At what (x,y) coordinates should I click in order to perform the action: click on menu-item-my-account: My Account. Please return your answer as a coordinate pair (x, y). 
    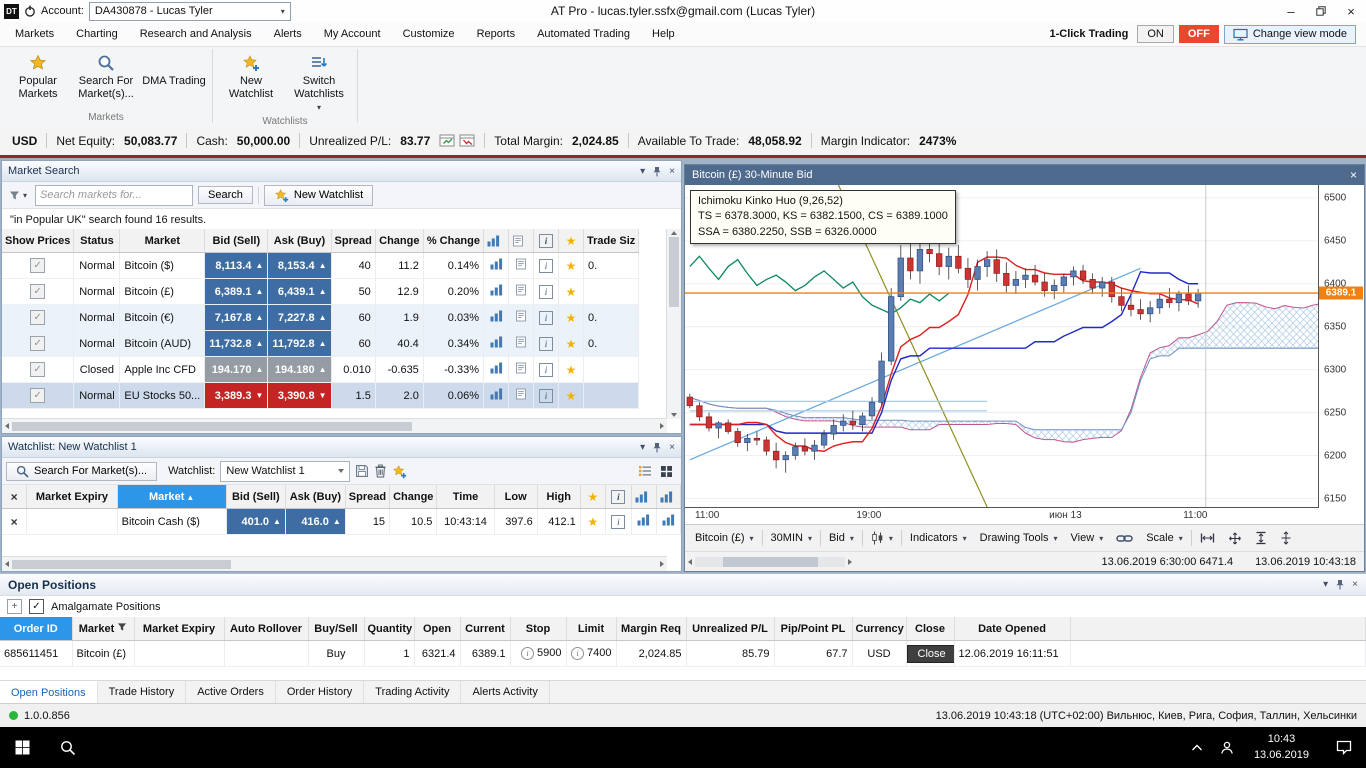
    Looking at the image, I should click on (352, 34).